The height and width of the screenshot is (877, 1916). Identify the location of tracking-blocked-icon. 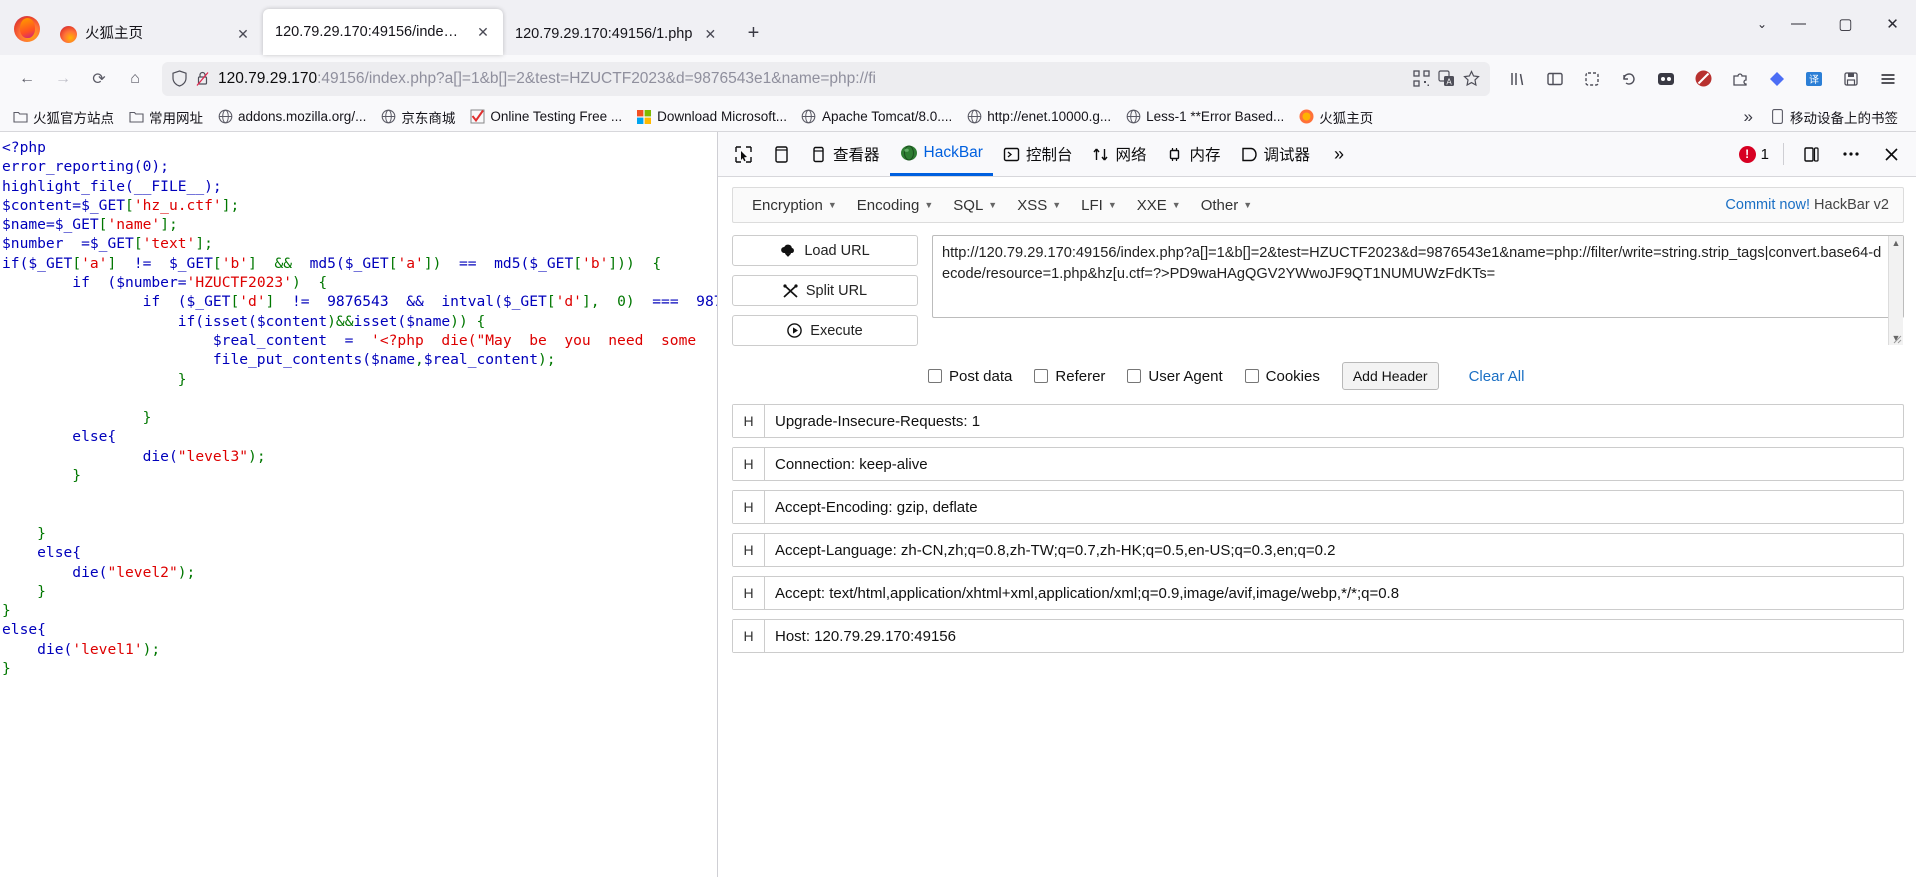
(202, 78).